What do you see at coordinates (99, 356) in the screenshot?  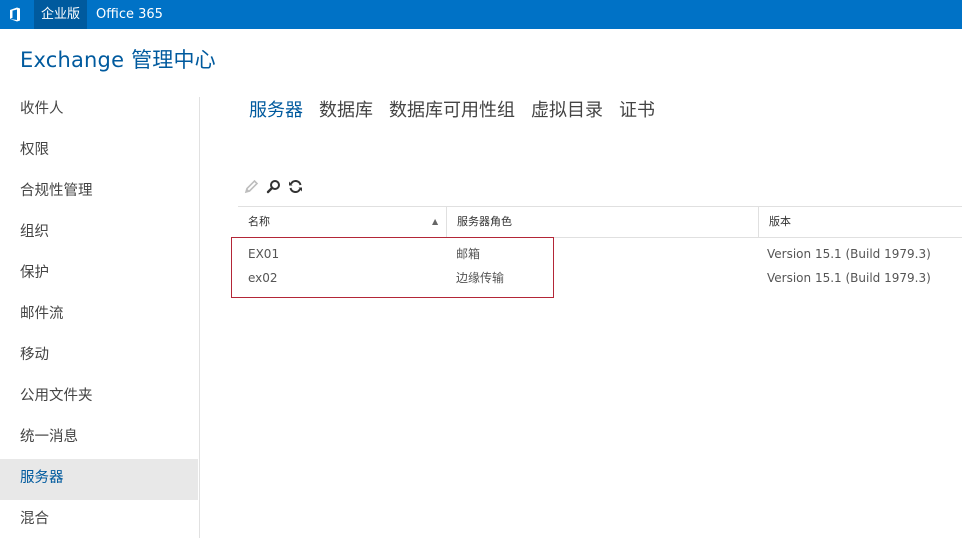 I see `sidebar-item-mobile: 移动` at bounding box center [99, 356].